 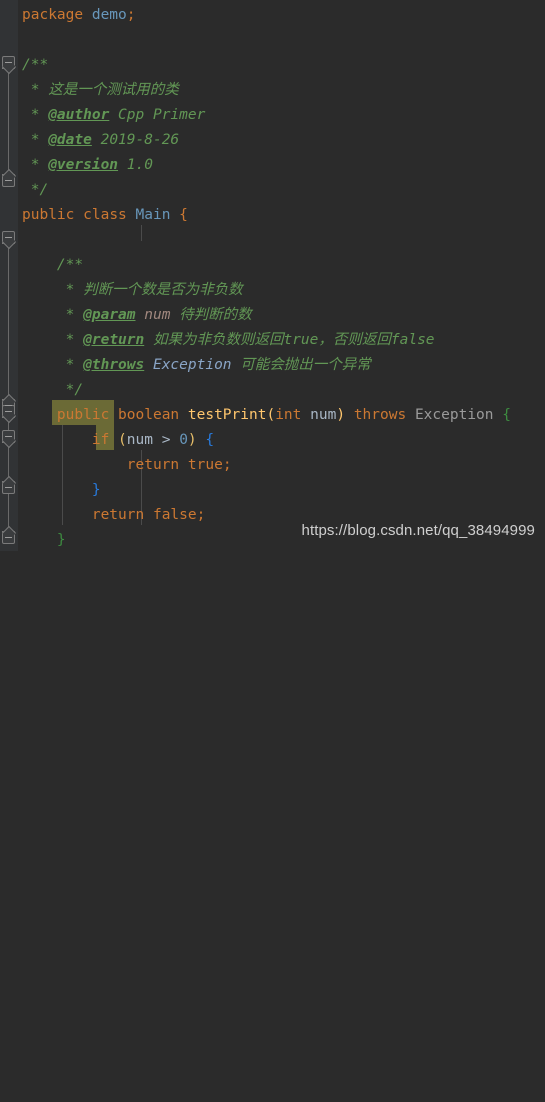 What do you see at coordinates (109, 315) in the screenshot?
I see `token-tag-param: @param` at bounding box center [109, 315].